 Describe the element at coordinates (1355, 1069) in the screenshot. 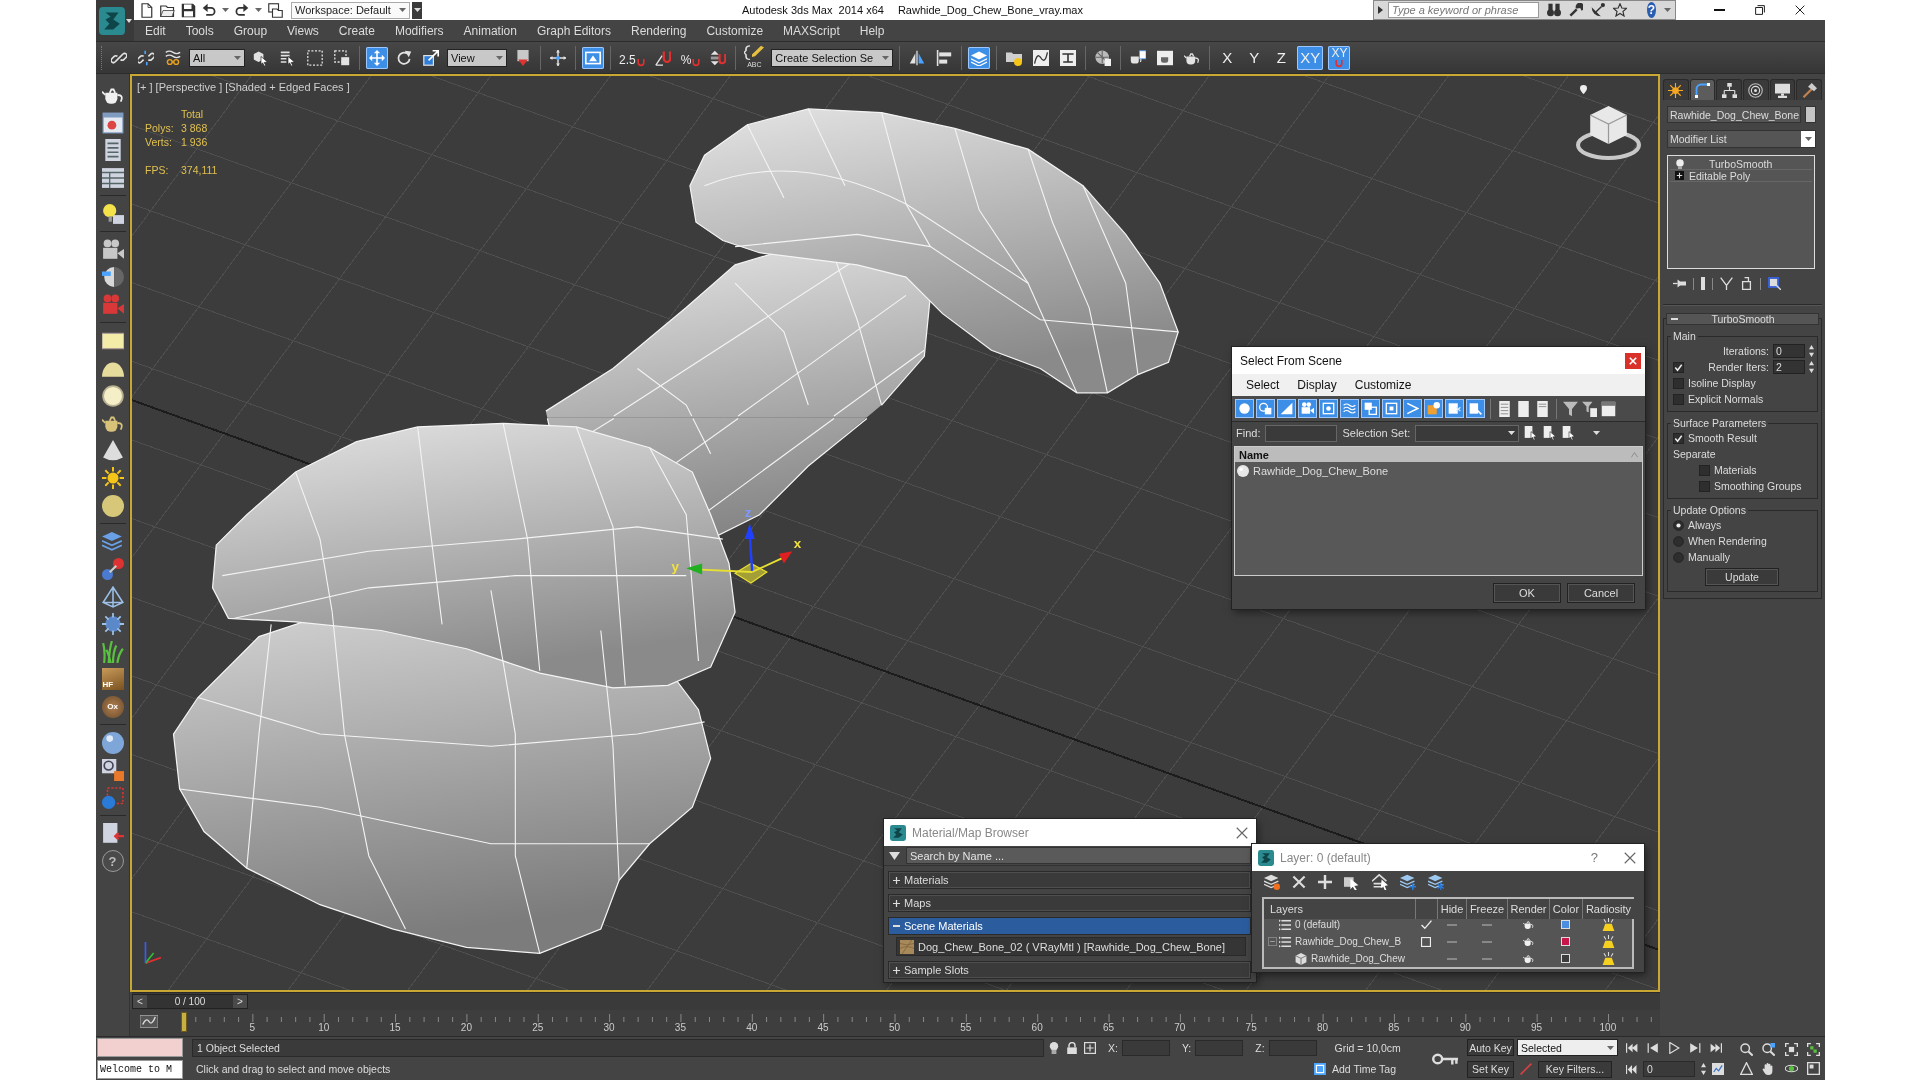

I see `add-time-tag-button: Add Time Tag` at that location.